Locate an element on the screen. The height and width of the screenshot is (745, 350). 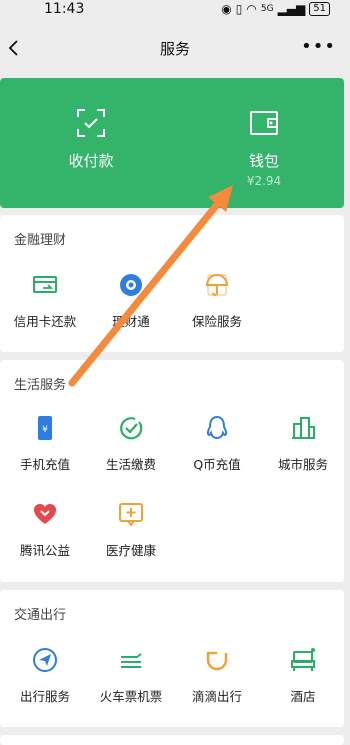
didi-label: 滴滴出行 is located at coordinates (216, 696).